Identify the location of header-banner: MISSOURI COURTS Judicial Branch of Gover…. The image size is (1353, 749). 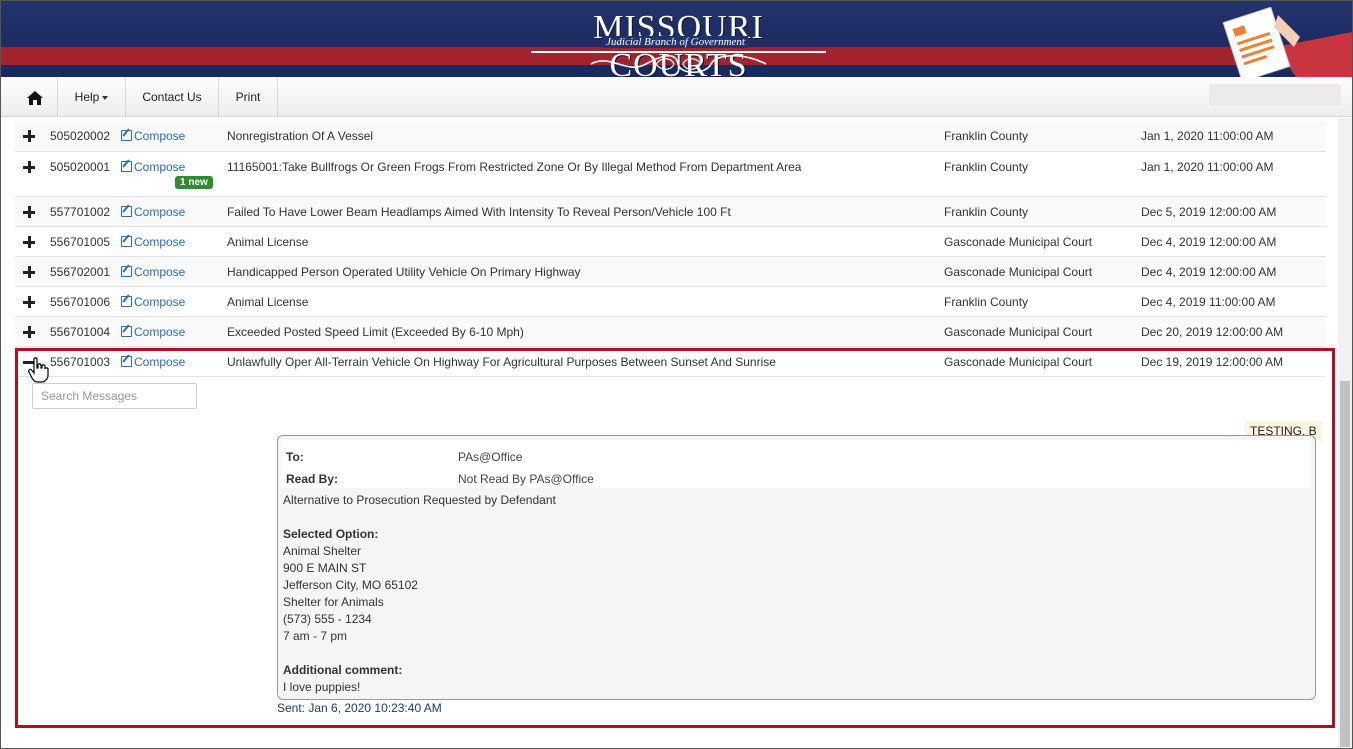
(676, 39).